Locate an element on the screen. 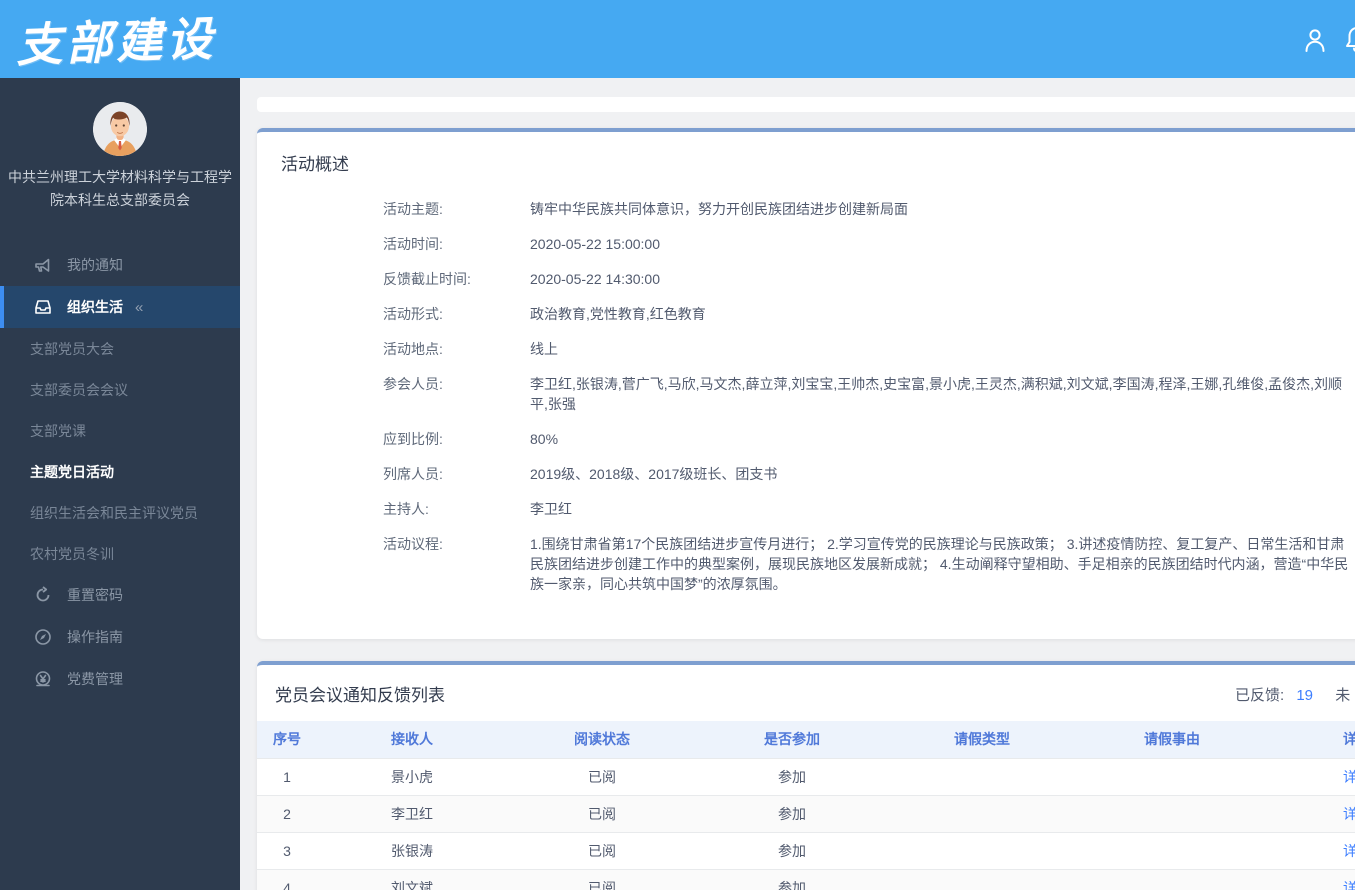 The width and height of the screenshot is (1355, 890). menu-item-party-fee: 党费管理 is located at coordinates (120, 679).